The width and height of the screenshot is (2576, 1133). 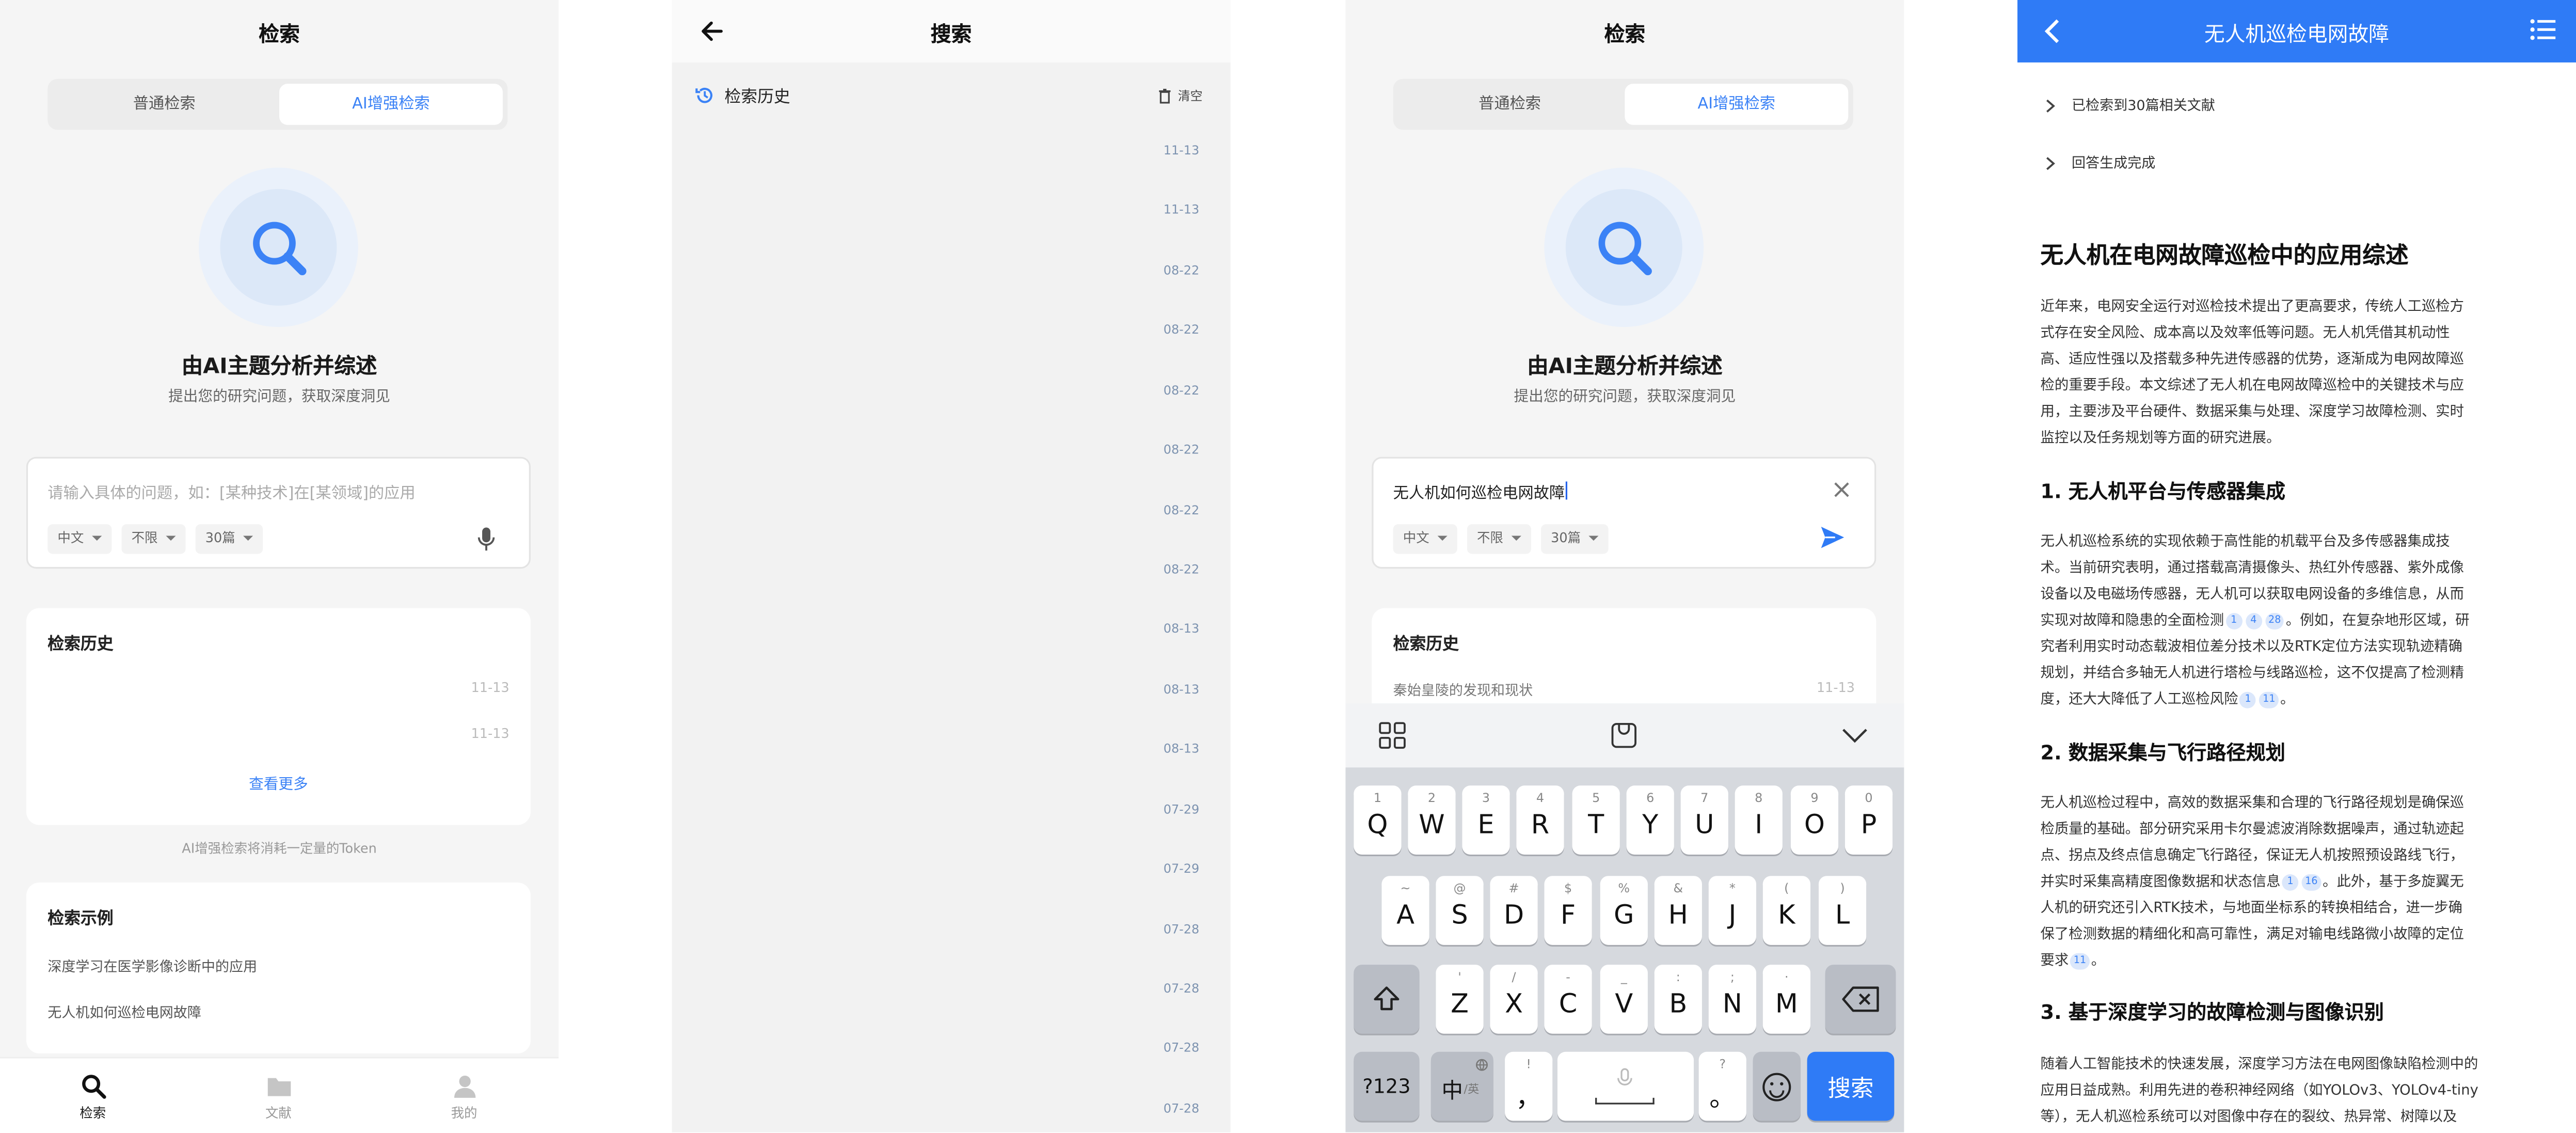 I want to click on section-heading: 1. 无人机平台与传感器集成, so click(x=2163, y=491).